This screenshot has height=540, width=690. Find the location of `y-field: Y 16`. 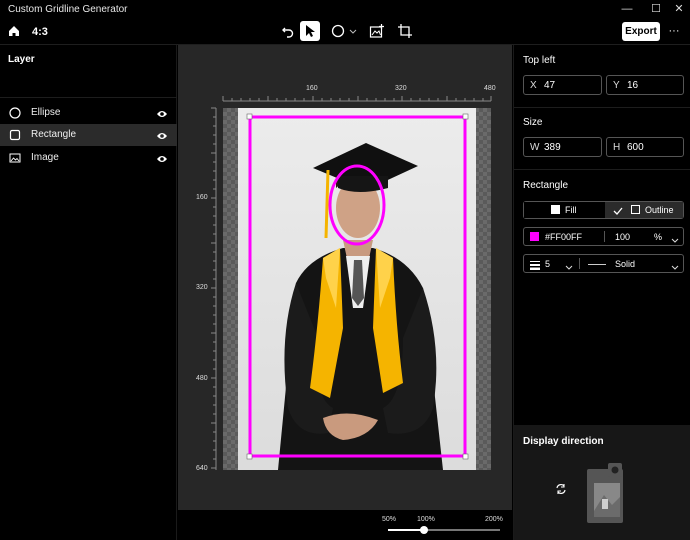

y-field: Y 16 is located at coordinates (645, 85).